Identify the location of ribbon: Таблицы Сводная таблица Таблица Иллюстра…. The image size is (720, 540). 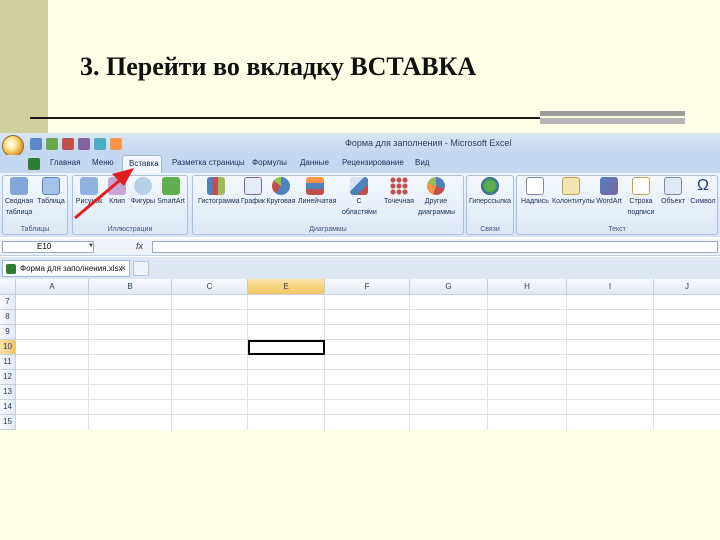
(360, 205).